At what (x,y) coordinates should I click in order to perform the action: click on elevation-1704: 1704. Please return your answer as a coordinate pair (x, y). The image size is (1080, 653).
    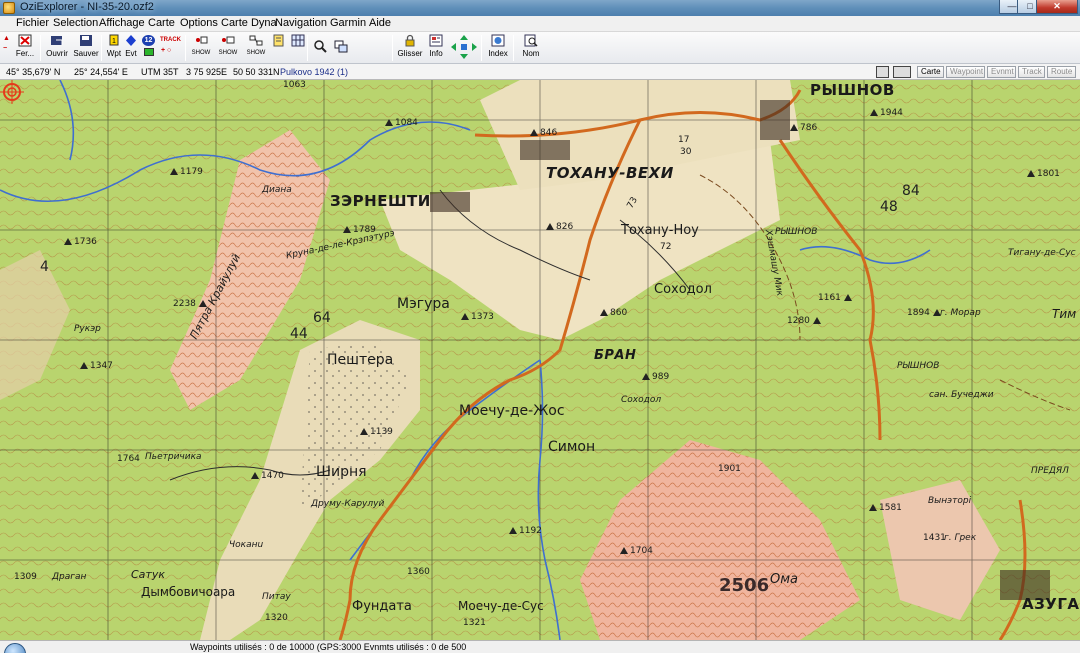
    Looking at the image, I should click on (636, 551).